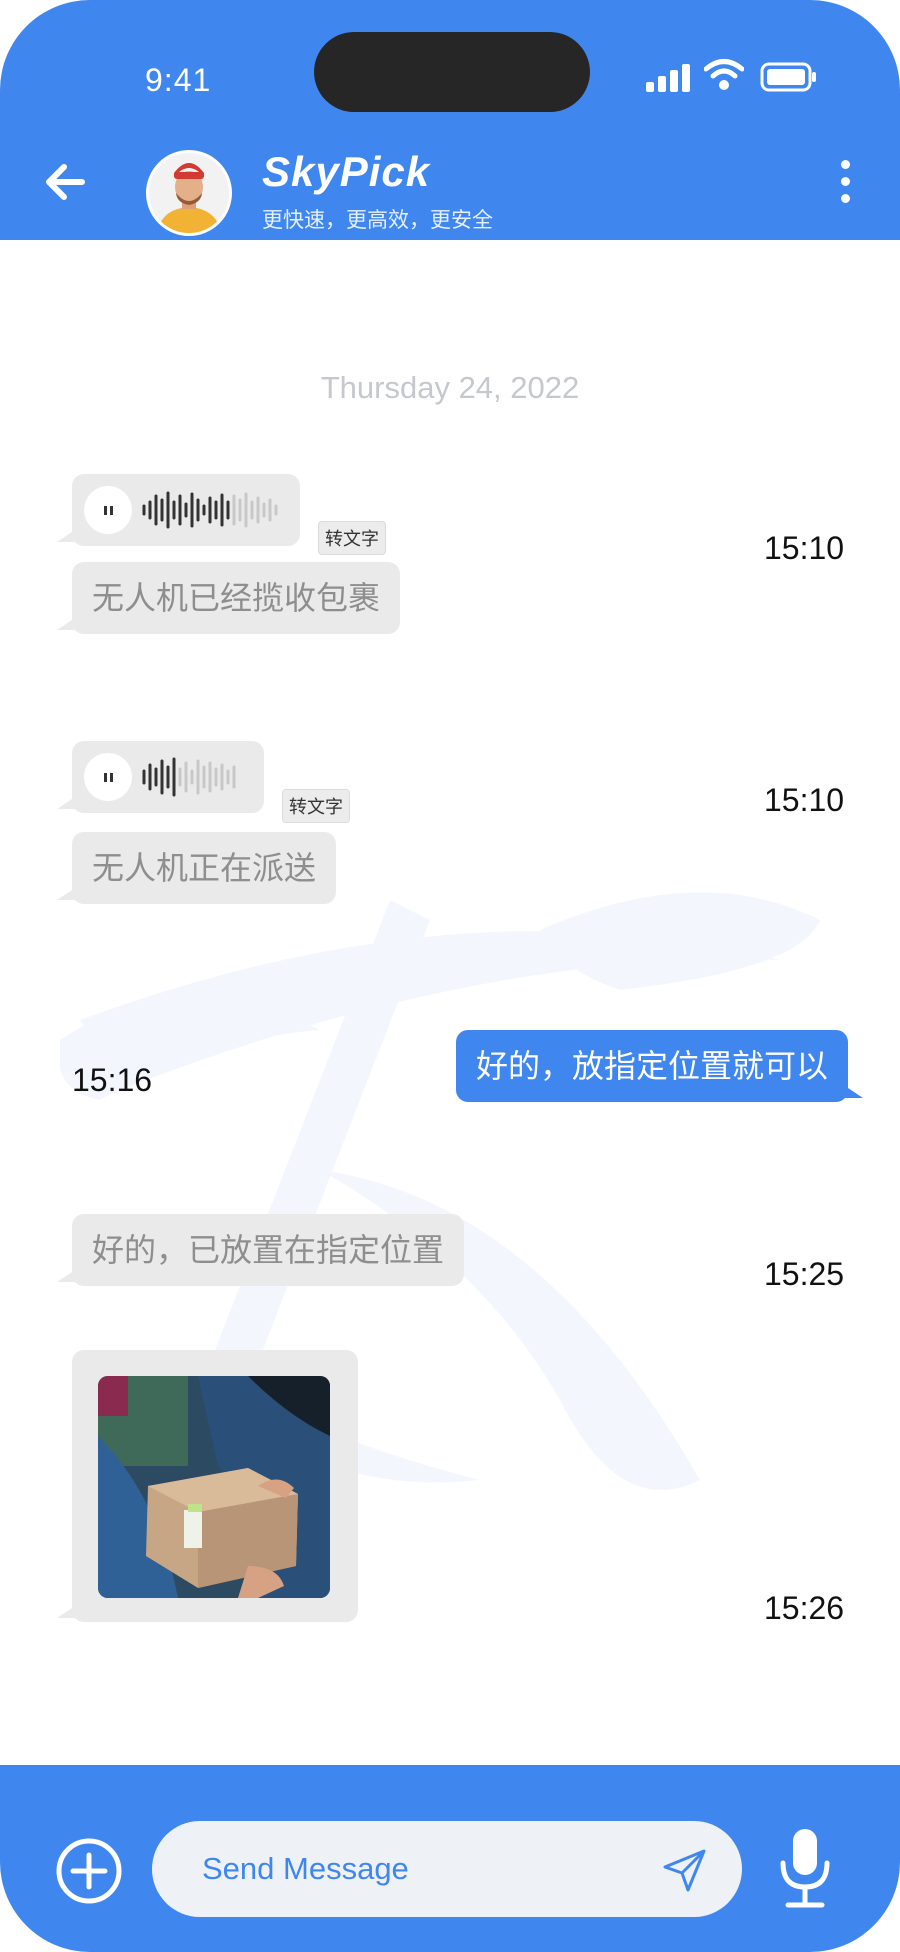 The height and width of the screenshot is (1952, 900). What do you see at coordinates (805, 1868) in the screenshot?
I see `microphone-icon` at bounding box center [805, 1868].